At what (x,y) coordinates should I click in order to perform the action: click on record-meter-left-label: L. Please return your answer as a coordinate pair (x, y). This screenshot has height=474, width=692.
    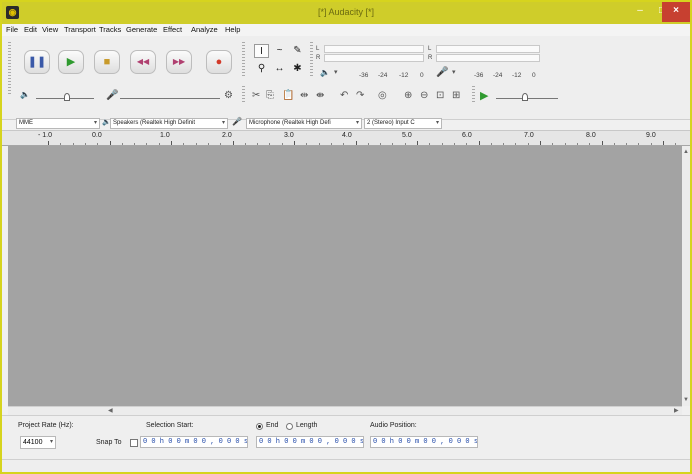
    Looking at the image, I should click on (318, 49).